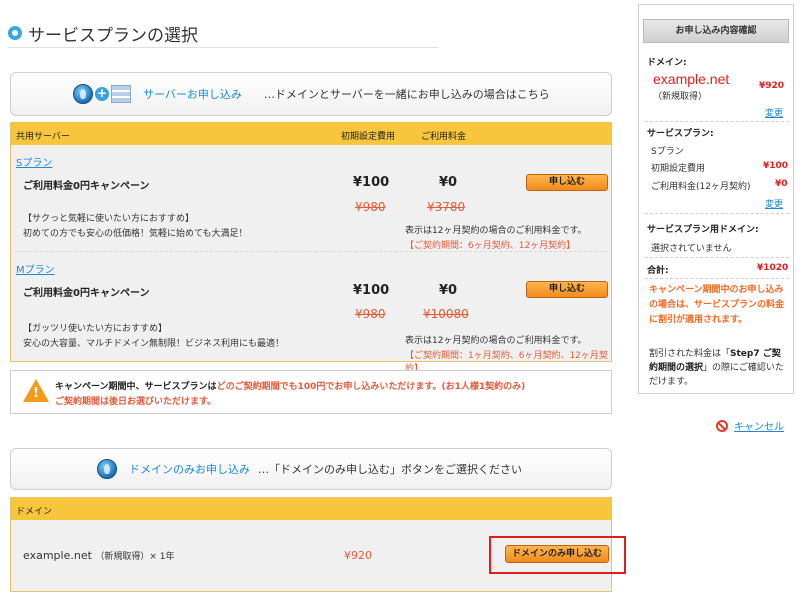  I want to click on cancel-link: キャンセル, so click(759, 425).